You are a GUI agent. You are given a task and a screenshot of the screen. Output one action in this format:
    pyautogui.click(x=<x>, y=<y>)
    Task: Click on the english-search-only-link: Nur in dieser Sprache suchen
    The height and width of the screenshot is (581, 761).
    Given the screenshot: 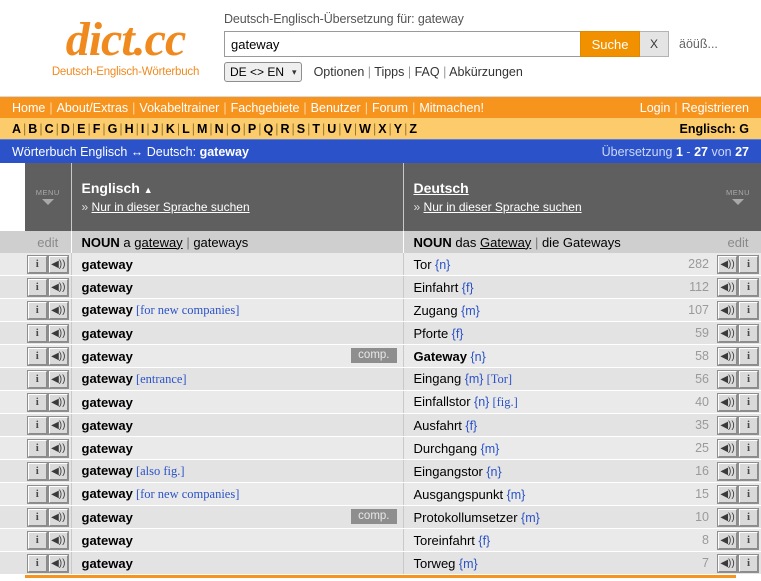 What is the action you would take?
    pyautogui.click(x=171, y=207)
    